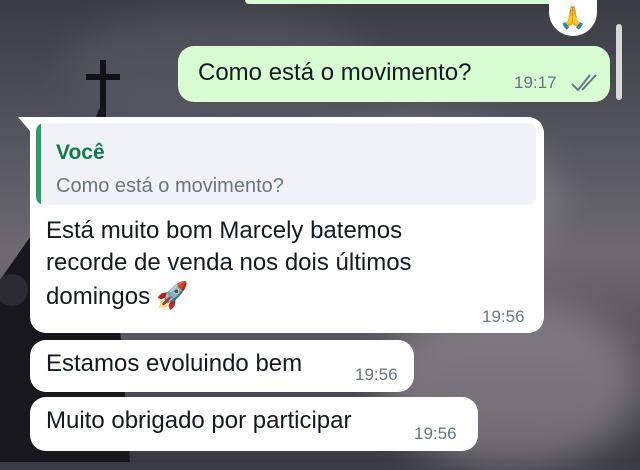  I want to click on incoming-message: Estamos evoluindo bem 19:56, so click(222, 366).